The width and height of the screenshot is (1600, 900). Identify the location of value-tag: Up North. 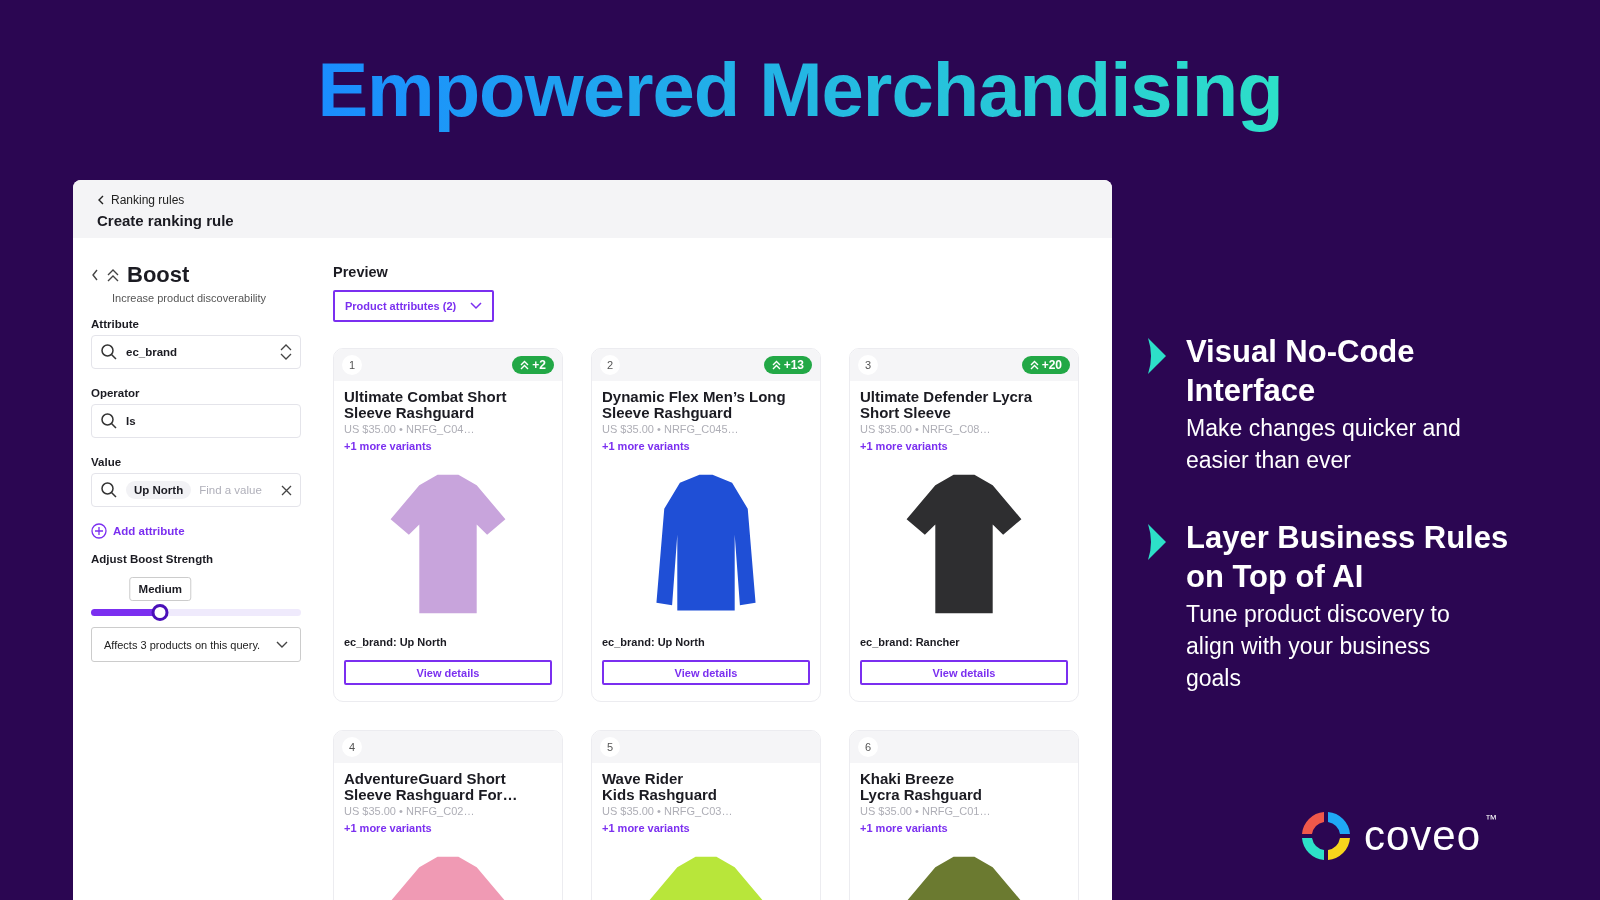
(159, 490).